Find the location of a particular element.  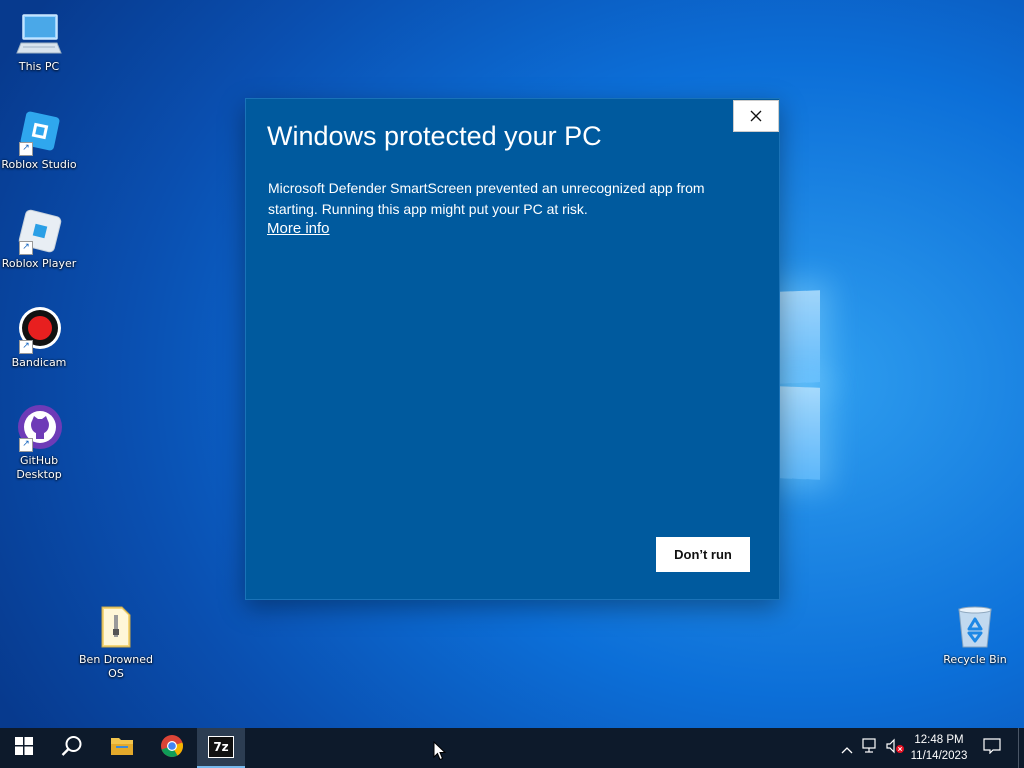

windows-logo-icon is located at coordinates (24, 748).